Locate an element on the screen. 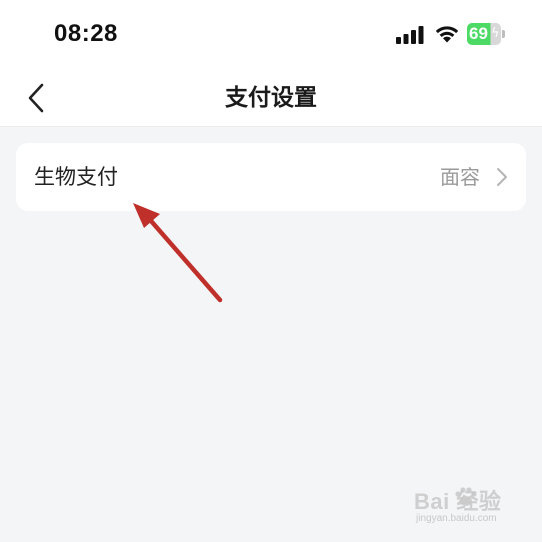 The width and height of the screenshot is (542, 542). navigation-bar: 支付设置 is located at coordinates (271, 98).